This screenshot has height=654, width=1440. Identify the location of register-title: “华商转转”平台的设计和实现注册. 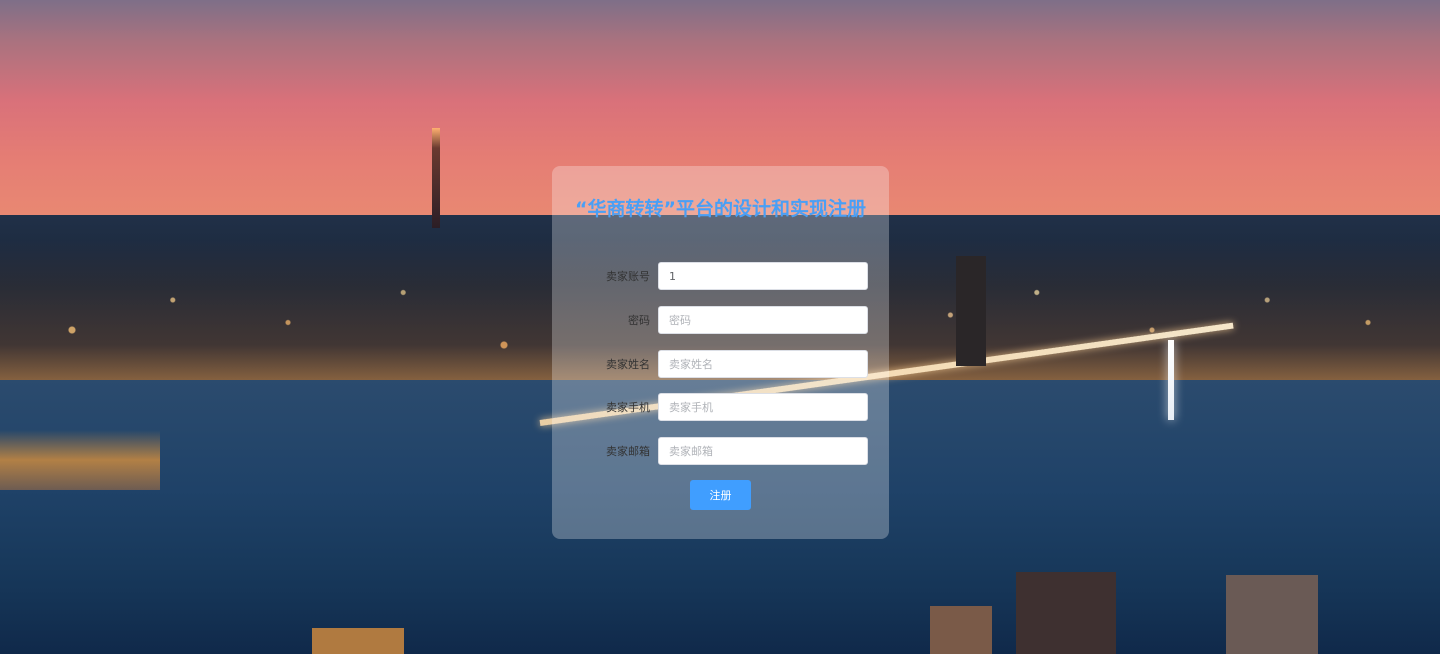
(720, 209).